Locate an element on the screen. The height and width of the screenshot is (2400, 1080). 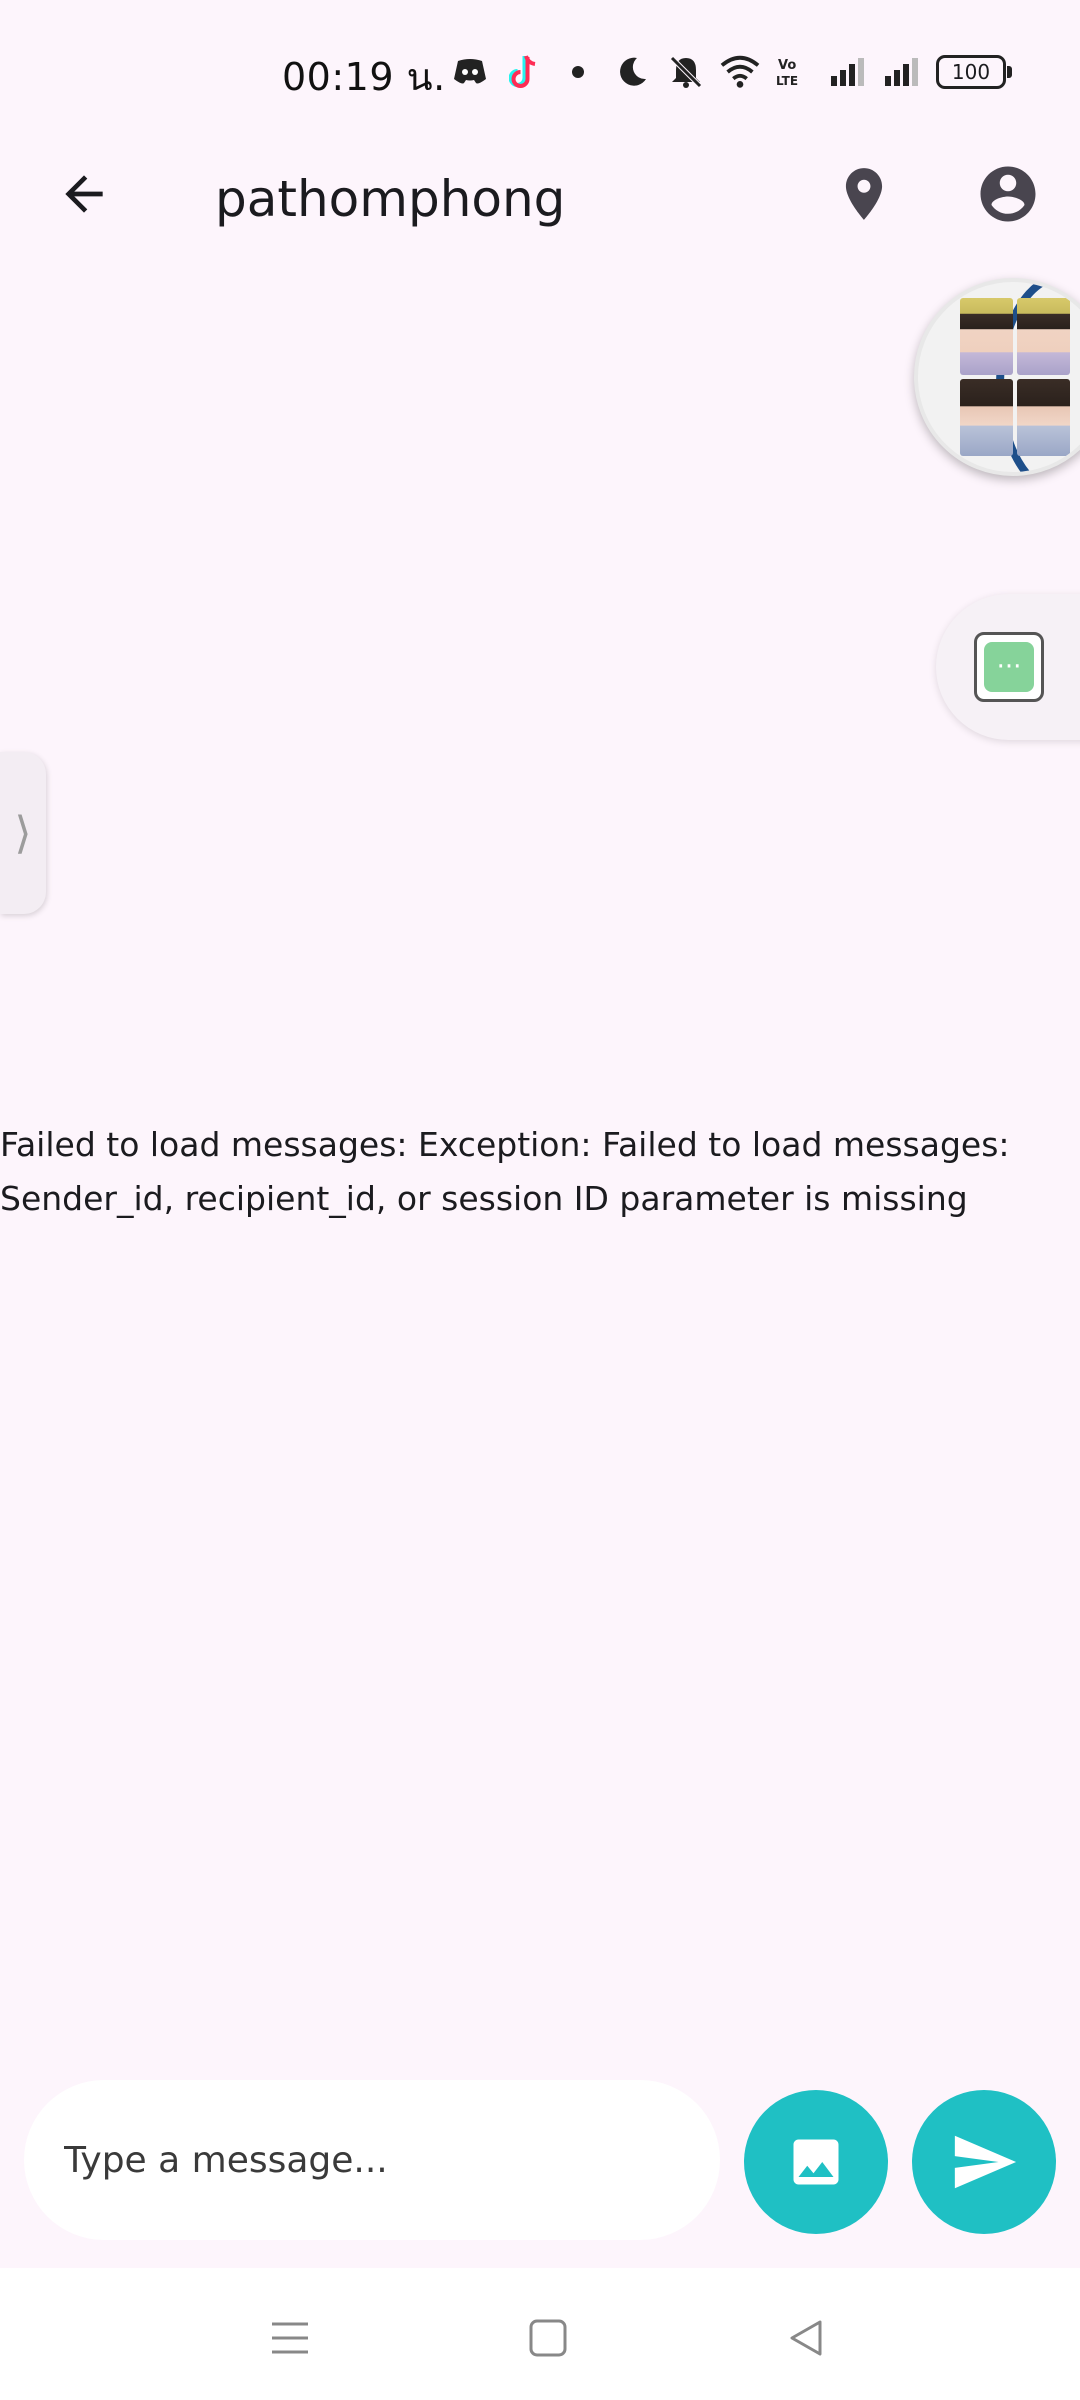
home-button is located at coordinates (548, 2338).